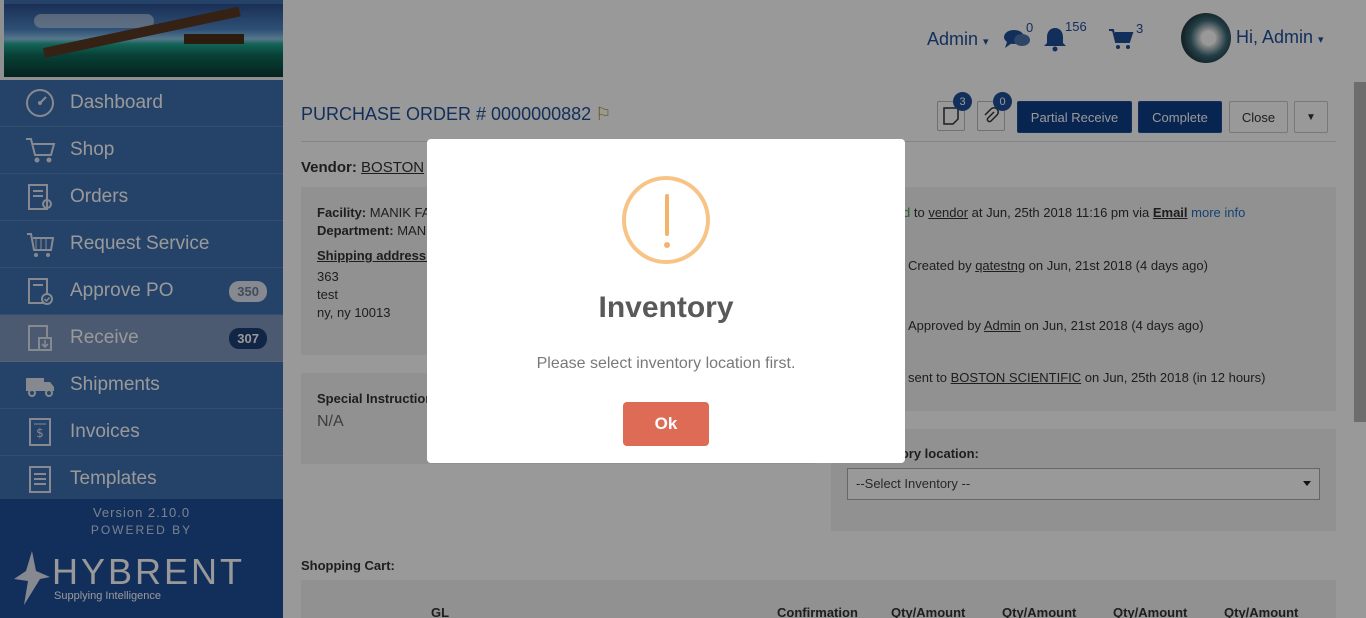 This screenshot has width=1366, height=618. I want to click on dialog-message: Please select inventory location first., so click(666, 363).